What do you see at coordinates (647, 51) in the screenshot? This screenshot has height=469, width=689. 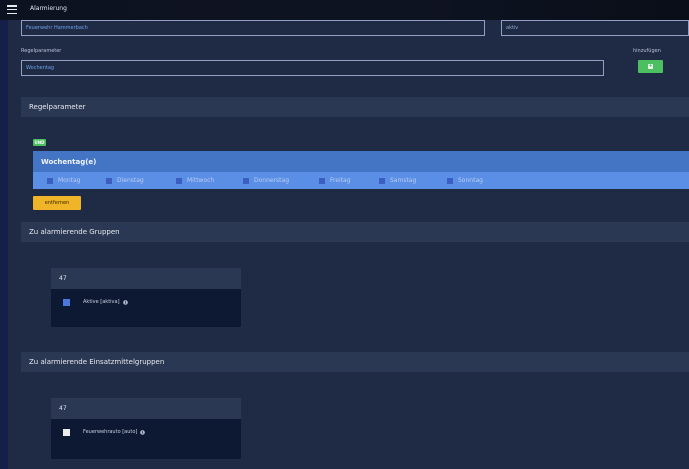 I see `add-label: hinzufügen` at bounding box center [647, 51].